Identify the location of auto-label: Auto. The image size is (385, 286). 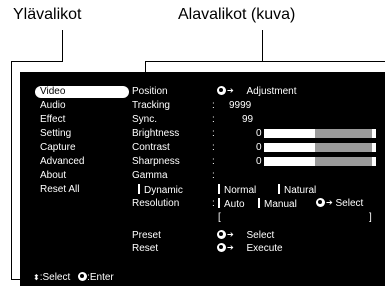
(234, 204).